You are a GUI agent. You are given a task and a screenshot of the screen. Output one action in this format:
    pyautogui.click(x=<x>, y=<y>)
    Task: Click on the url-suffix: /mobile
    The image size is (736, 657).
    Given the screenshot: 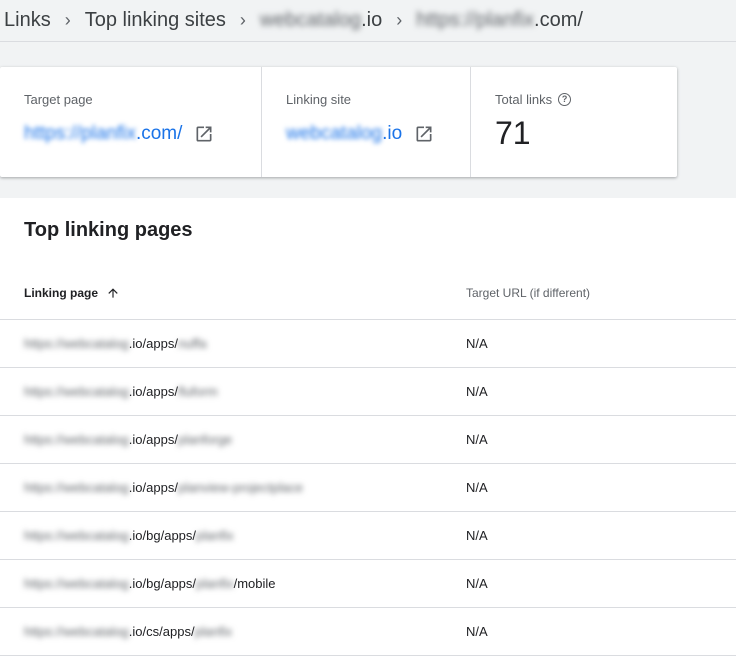 What is the action you would take?
    pyautogui.click(x=254, y=583)
    